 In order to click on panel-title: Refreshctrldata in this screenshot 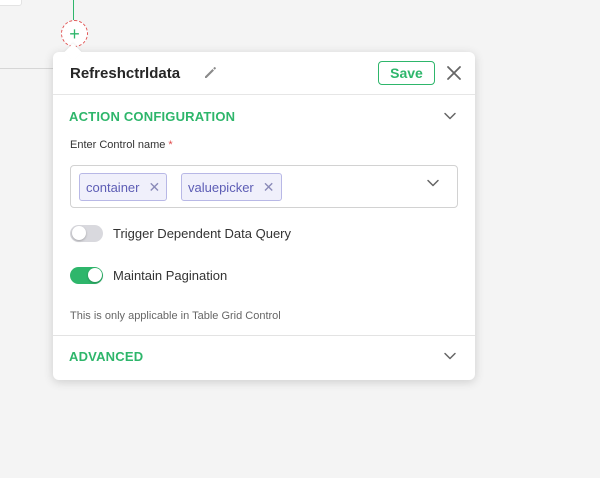, I will do `click(125, 73)`.